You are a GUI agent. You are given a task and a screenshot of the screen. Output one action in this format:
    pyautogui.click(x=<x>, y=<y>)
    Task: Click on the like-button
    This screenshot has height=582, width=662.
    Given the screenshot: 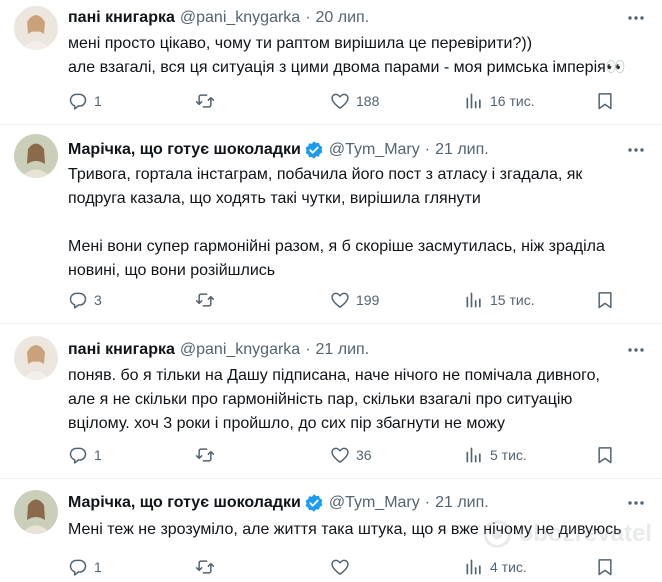 What is the action you would take?
    pyautogui.click(x=343, y=567)
    